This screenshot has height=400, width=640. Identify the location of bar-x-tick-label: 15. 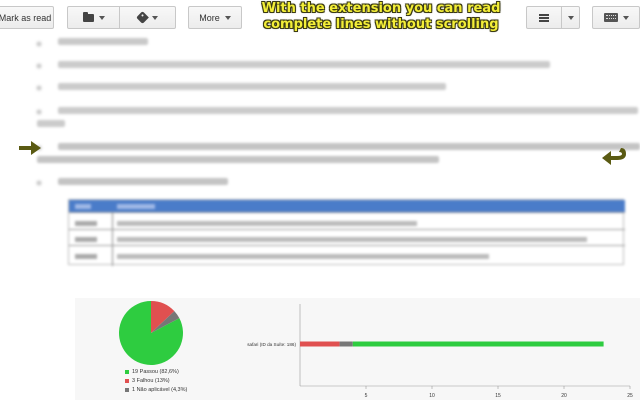
(498, 396).